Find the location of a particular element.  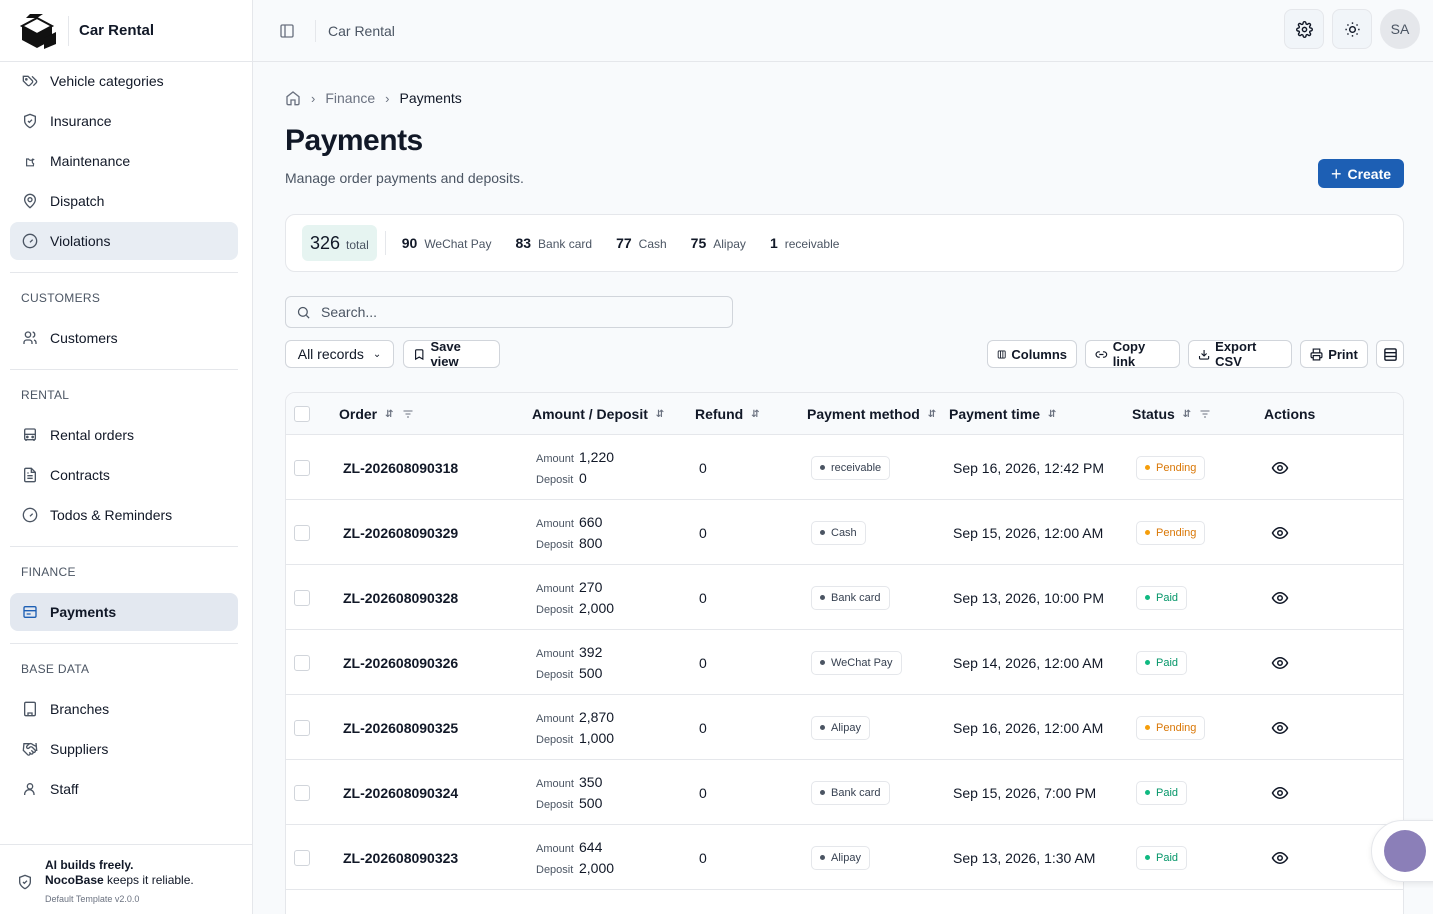

stat-bank-card: 83 Bank card is located at coordinates (553, 243).